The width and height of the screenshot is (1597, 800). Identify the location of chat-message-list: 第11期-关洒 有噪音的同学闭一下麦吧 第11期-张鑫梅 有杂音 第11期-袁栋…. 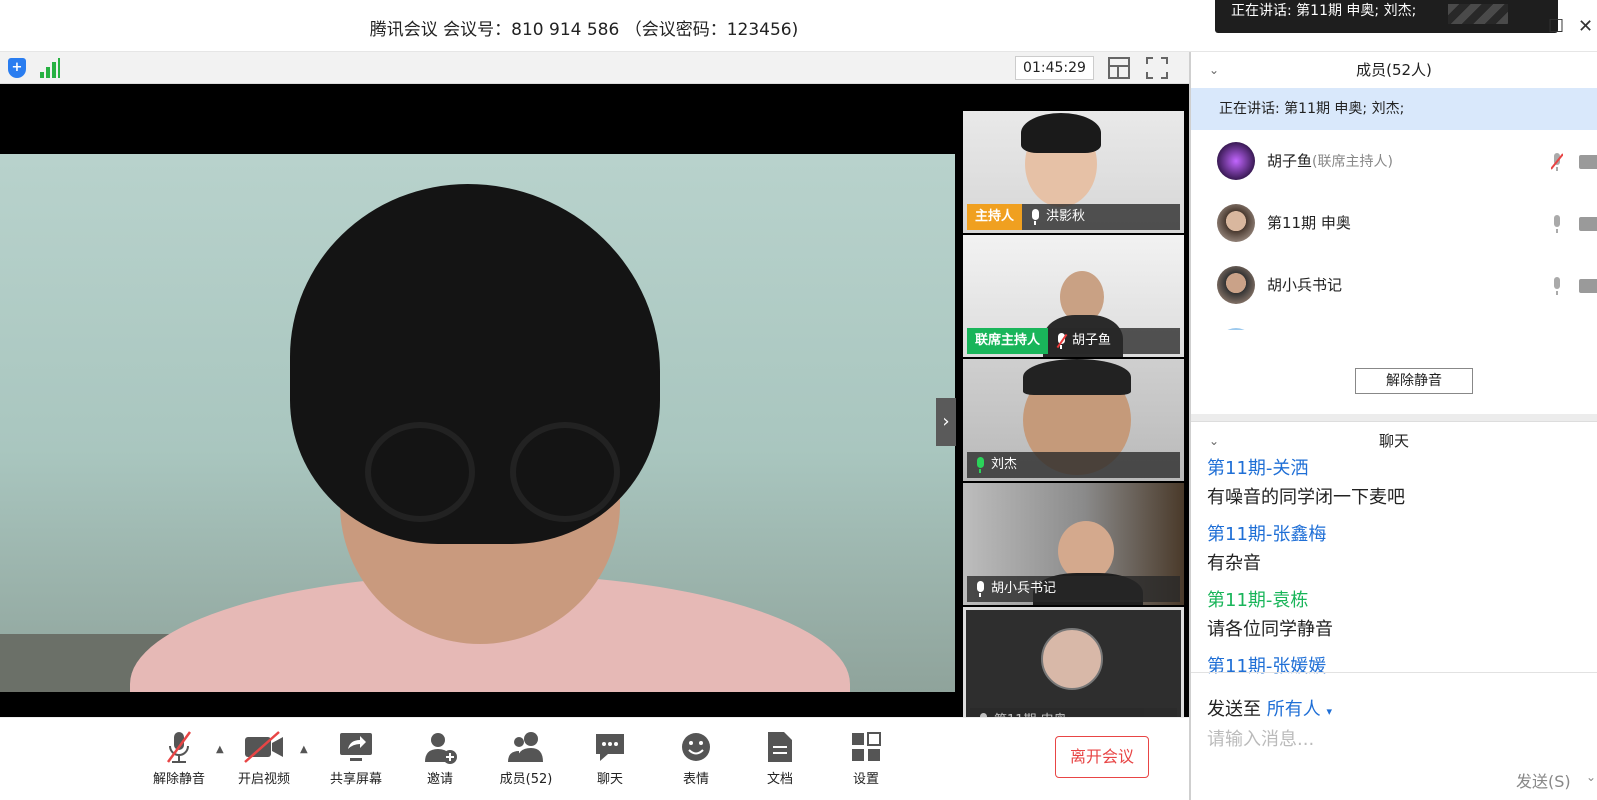
(1394, 570).